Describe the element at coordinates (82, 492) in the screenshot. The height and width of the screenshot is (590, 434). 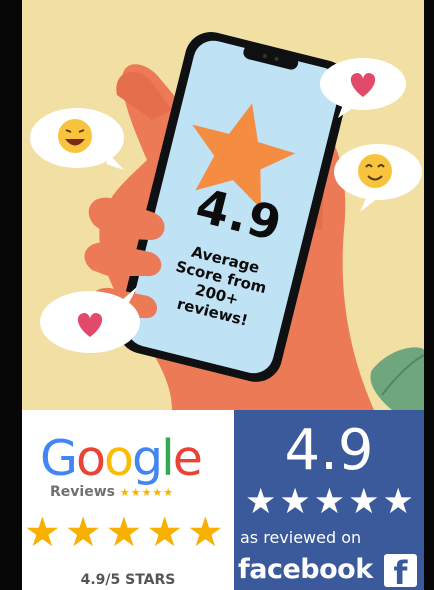
I see `reviews-text: Reviews` at that location.